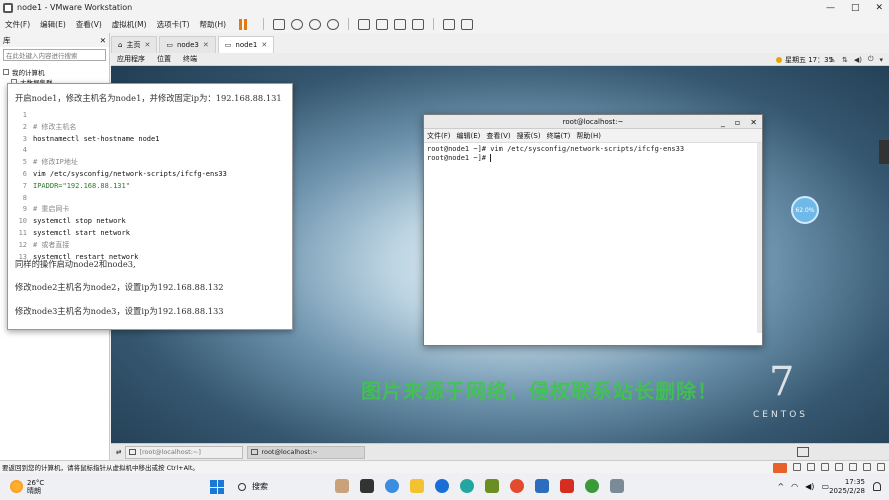  What do you see at coordinates (617, 486) in the screenshot?
I see `app-icon-vmware` at bounding box center [617, 486].